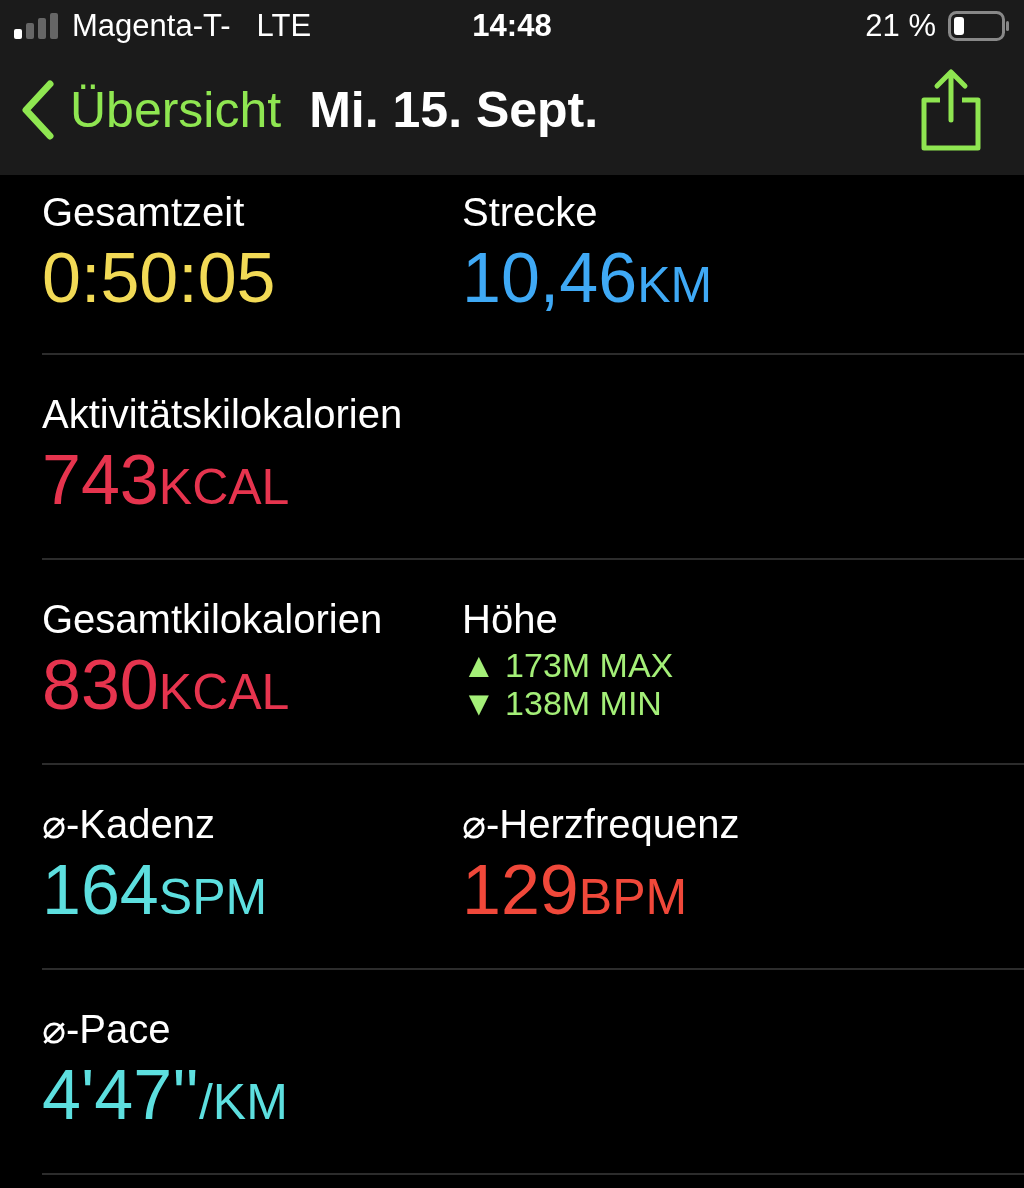 The width and height of the screenshot is (1024, 1188). Describe the element at coordinates (144, 212) in the screenshot. I see `metric-label: Gesamtzeit` at that location.